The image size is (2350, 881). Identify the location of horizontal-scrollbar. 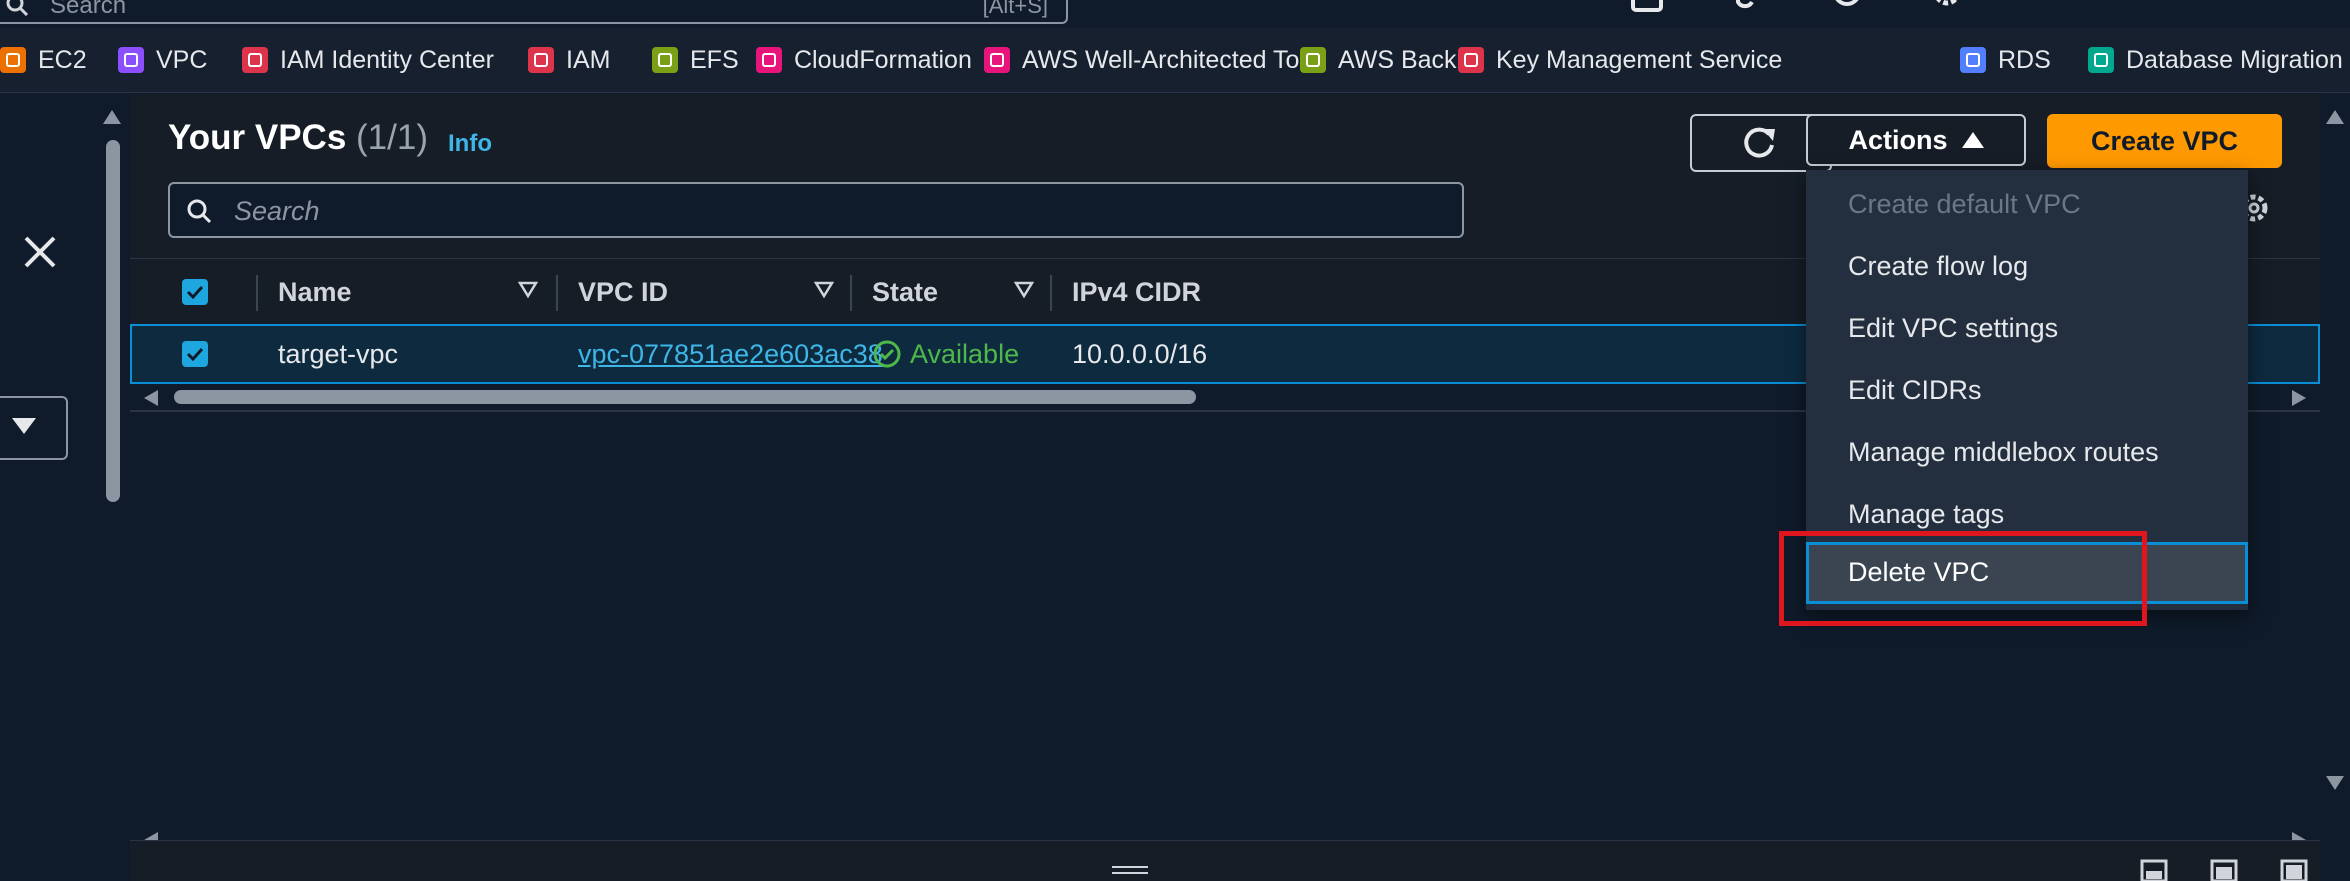
(685, 397).